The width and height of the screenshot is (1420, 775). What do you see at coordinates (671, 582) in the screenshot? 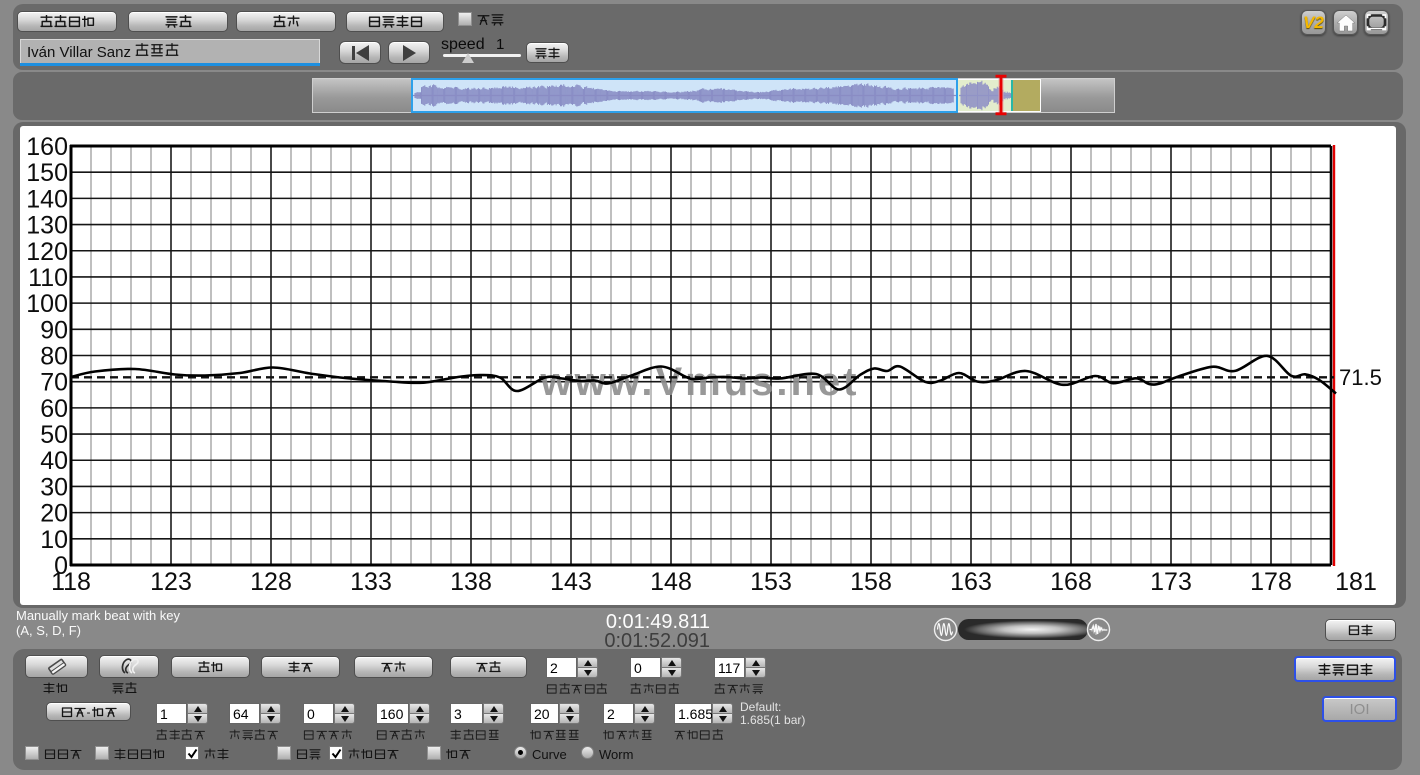
I see `svg-text: 148` at bounding box center [671, 582].